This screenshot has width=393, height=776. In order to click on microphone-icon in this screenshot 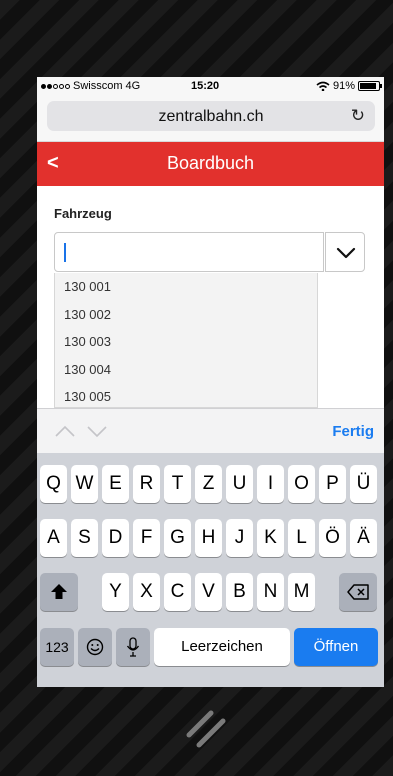, I will do `click(133, 647)`.